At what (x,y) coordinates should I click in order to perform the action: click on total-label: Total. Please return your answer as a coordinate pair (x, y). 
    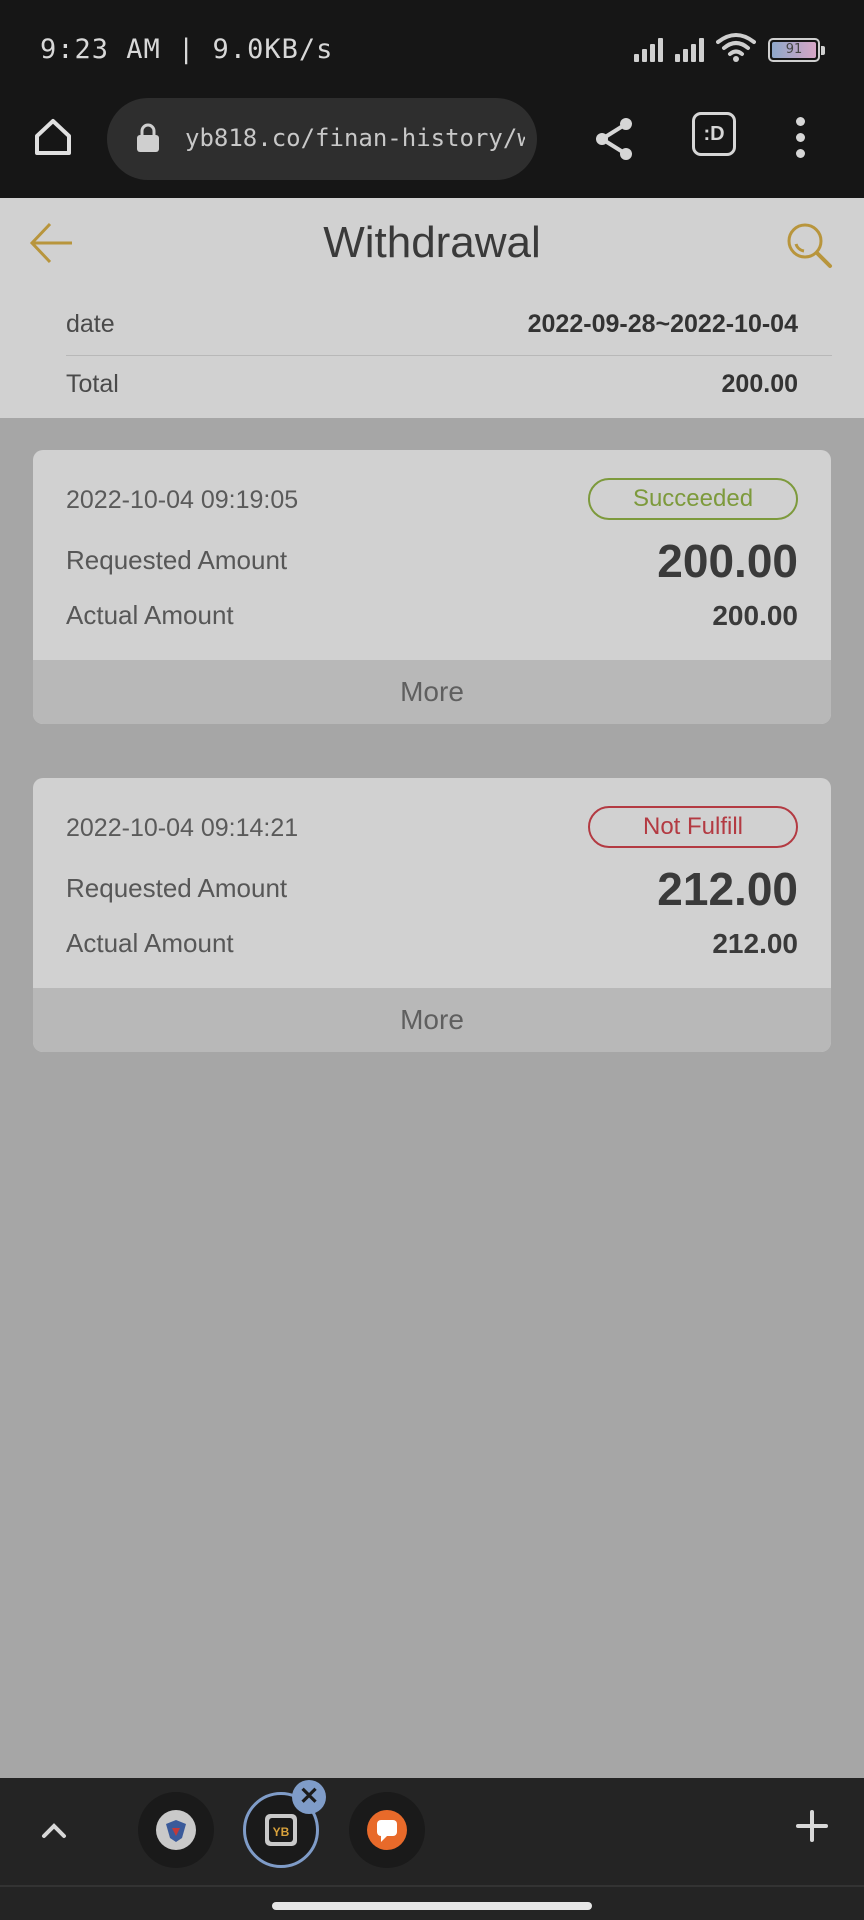
    Looking at the image, I should click on (92, 384).